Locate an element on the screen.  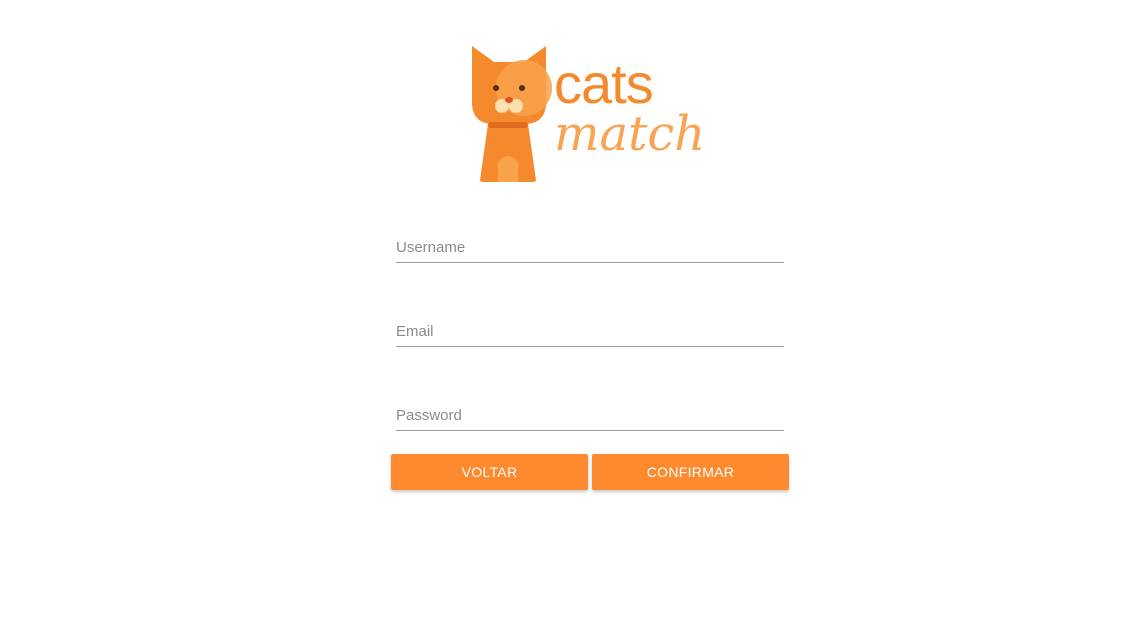
email-field-wrapper is located at coordinates (590, 326).